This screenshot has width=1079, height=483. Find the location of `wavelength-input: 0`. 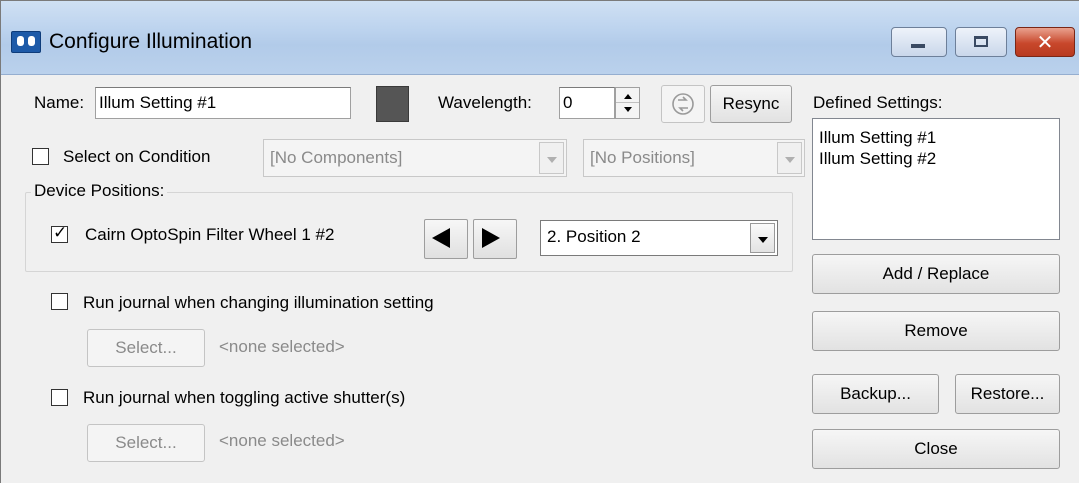

wavelength-input: 0 is located at coordinates (587, 103).